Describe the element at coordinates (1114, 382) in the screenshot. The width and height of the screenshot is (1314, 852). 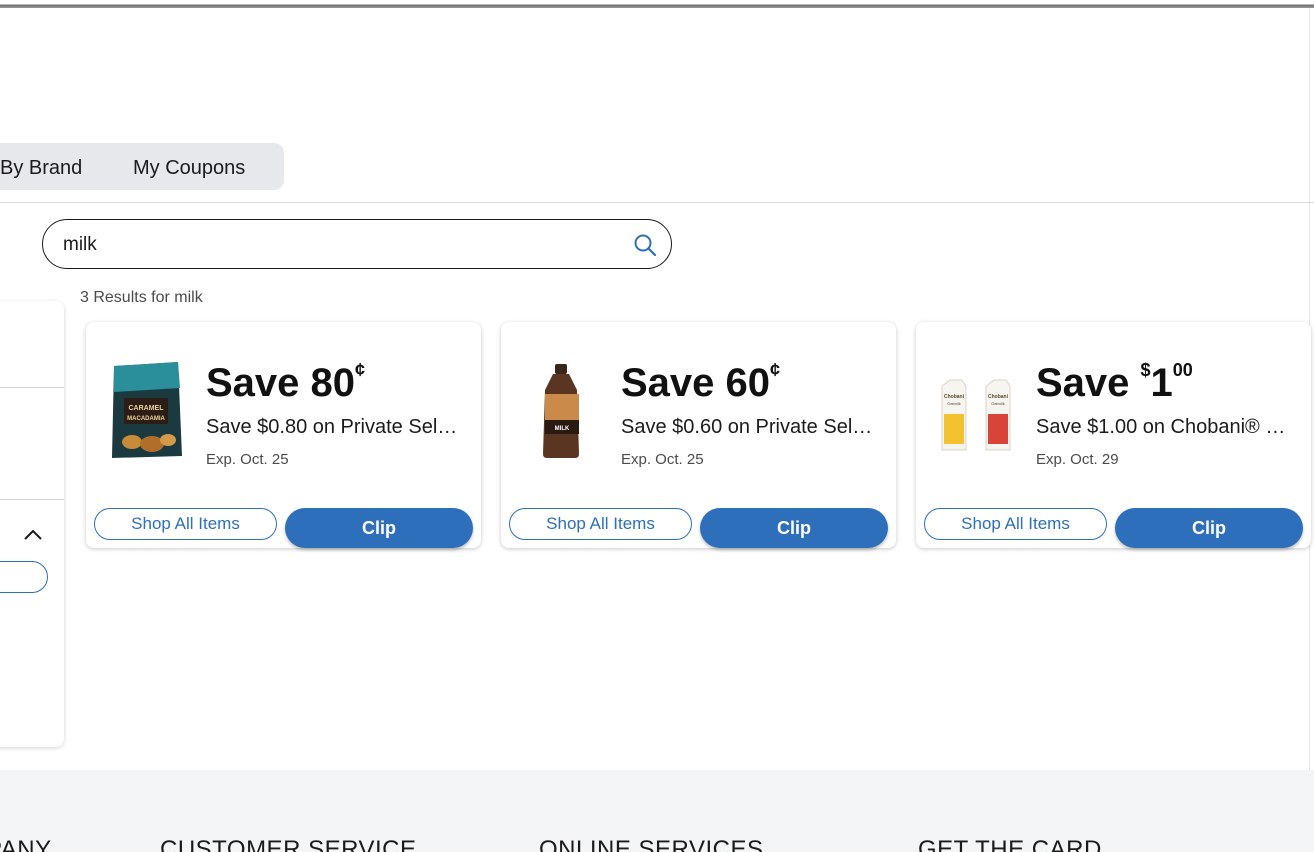
I see `savings-amount: Save $100` at that location.